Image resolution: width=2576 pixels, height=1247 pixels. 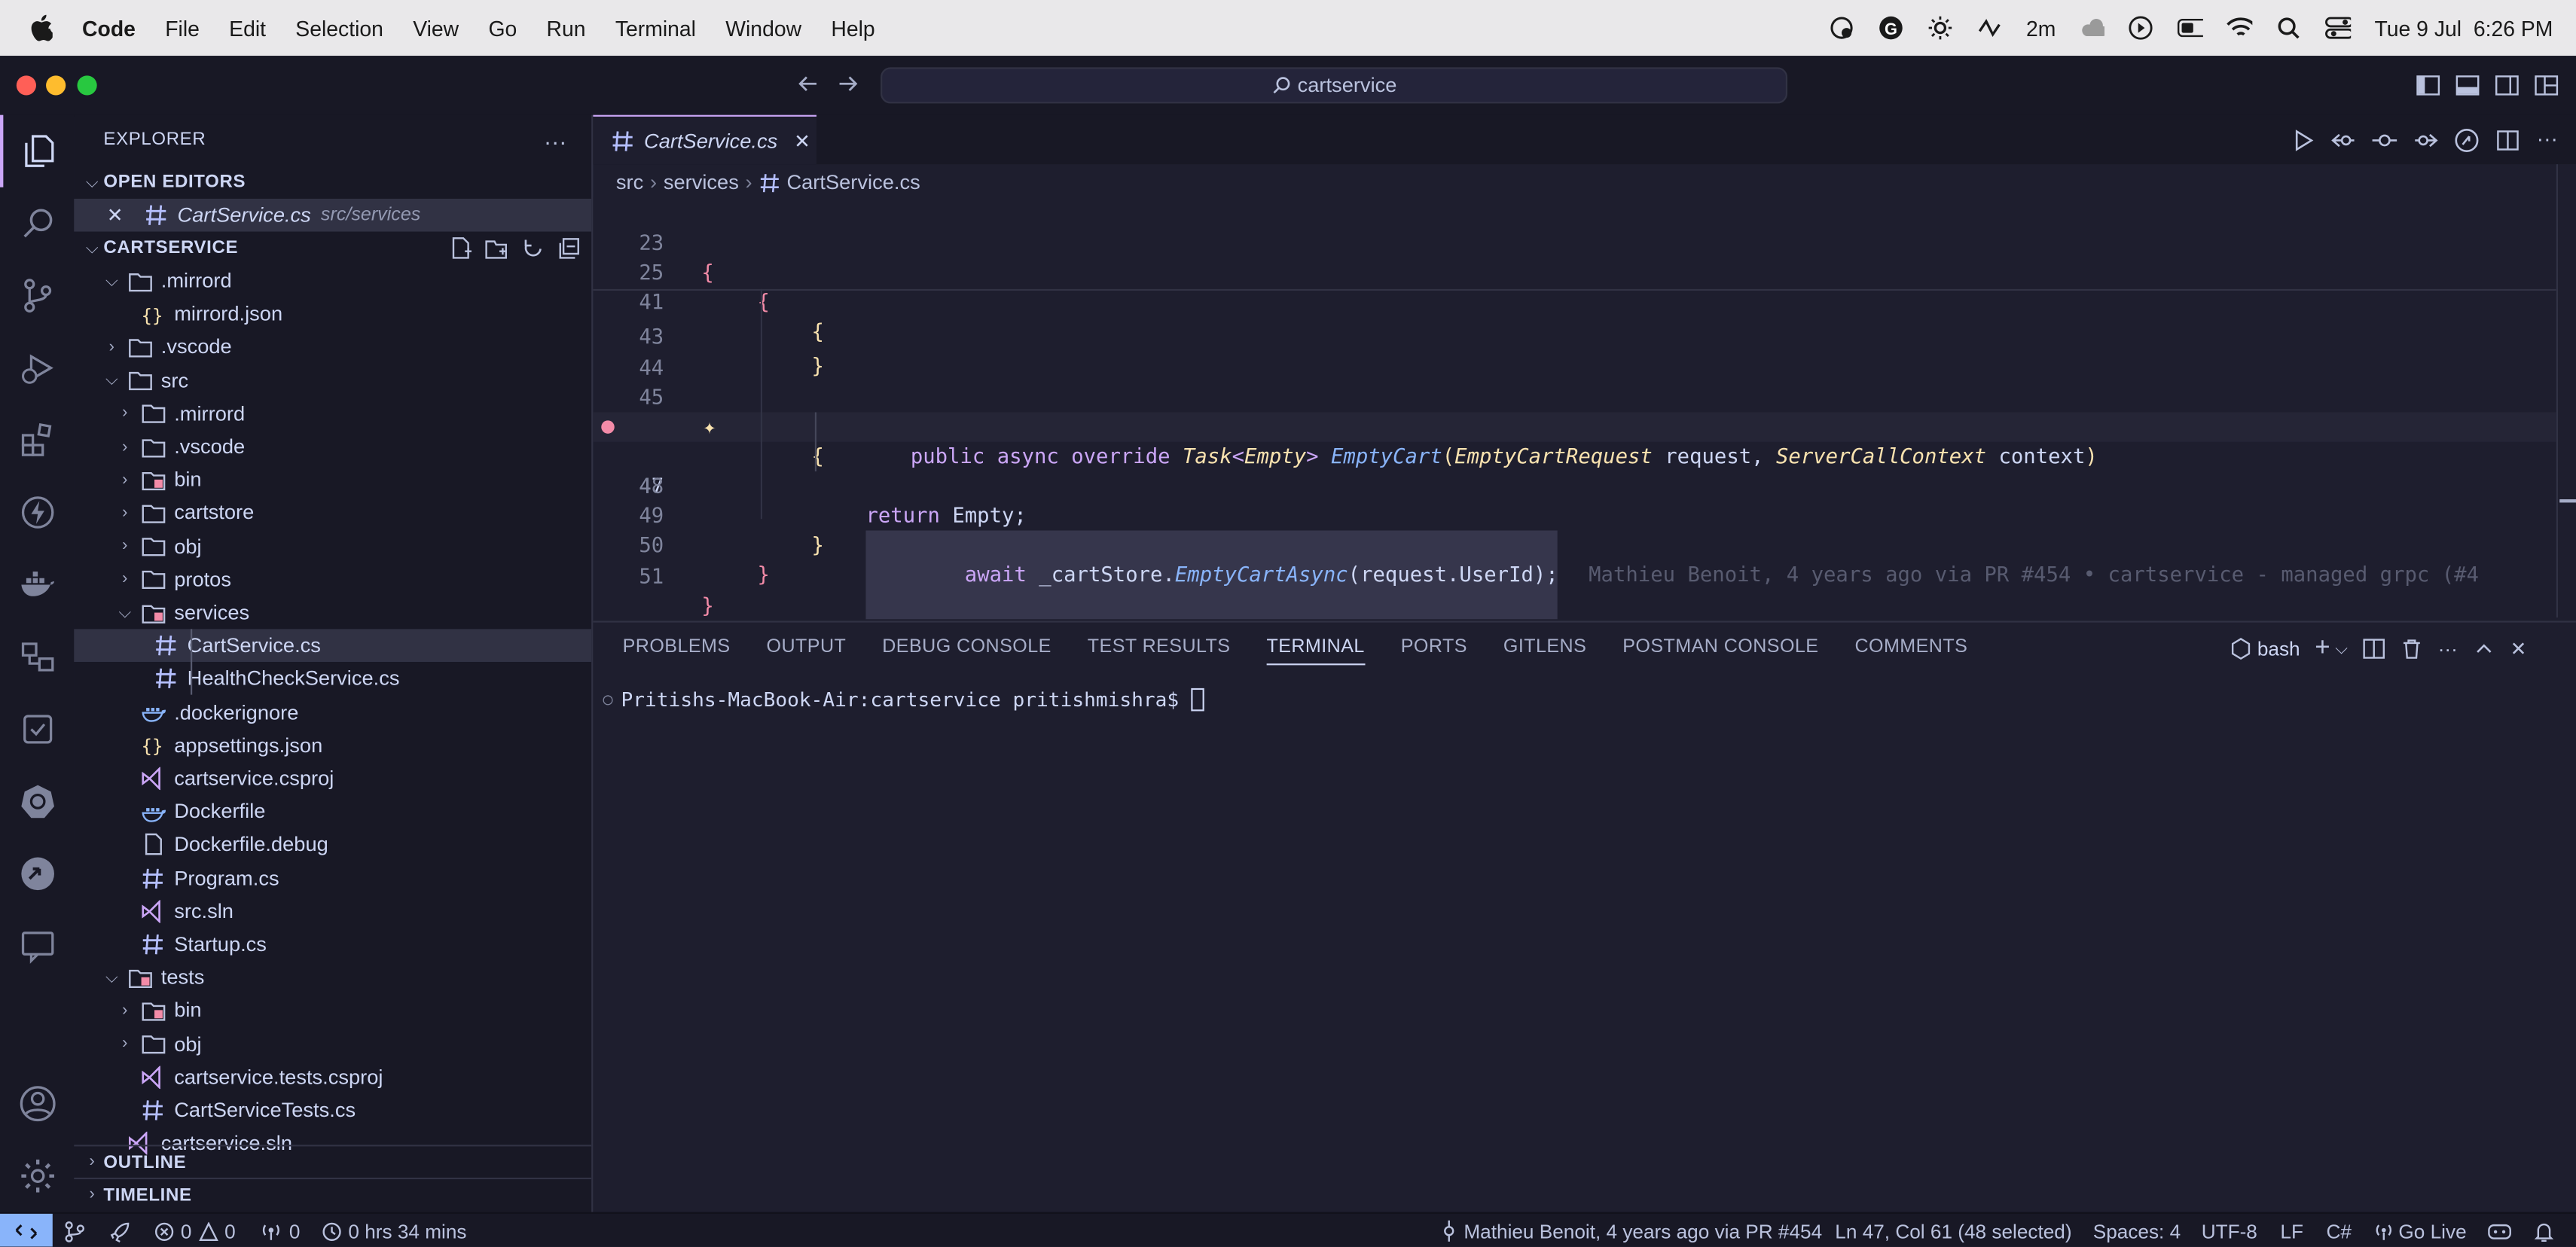 I want to click on trash-icon, so click(x=2413, y=649).